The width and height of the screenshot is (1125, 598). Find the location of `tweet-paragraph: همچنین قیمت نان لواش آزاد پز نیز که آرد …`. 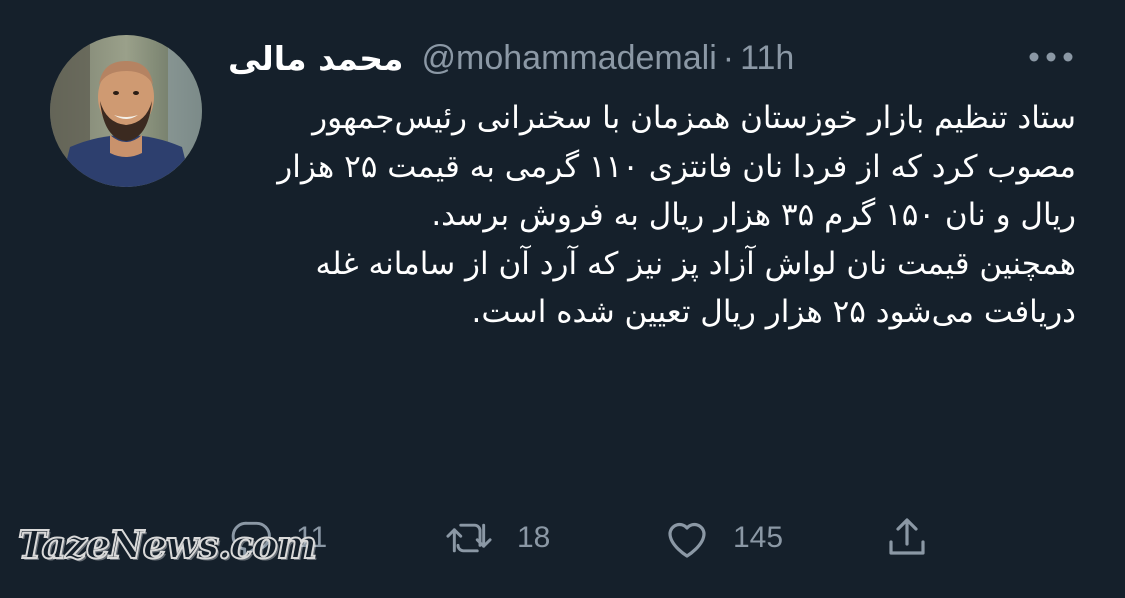

tweet-paragraph: همچنین قیمت نان لواش آزاد پز نیز که آرد … is located at coordinates (695, 288).